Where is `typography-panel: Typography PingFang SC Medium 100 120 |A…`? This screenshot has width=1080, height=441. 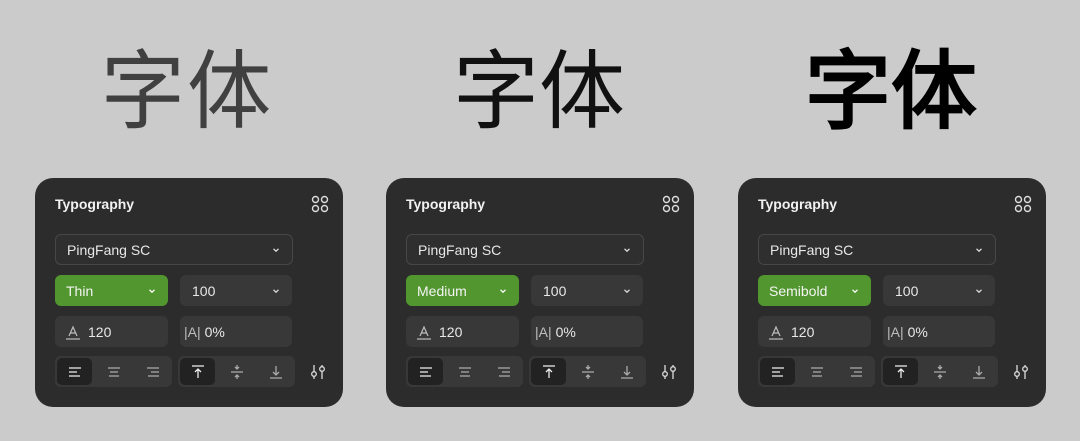 typography-panel: Typography PingFang SC Medium 100 120 |A… is located at coordinates (540, 292).